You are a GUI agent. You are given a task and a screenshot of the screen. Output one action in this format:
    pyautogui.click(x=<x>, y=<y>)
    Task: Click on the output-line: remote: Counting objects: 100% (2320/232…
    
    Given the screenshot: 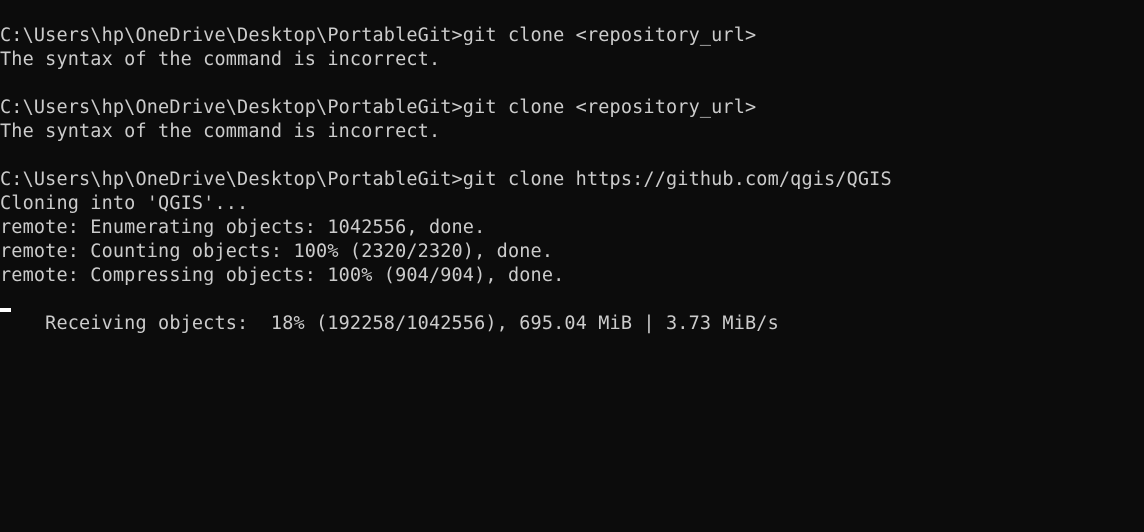 What is the action you would take?
    pyautogui.click(x=277, y=251)
    